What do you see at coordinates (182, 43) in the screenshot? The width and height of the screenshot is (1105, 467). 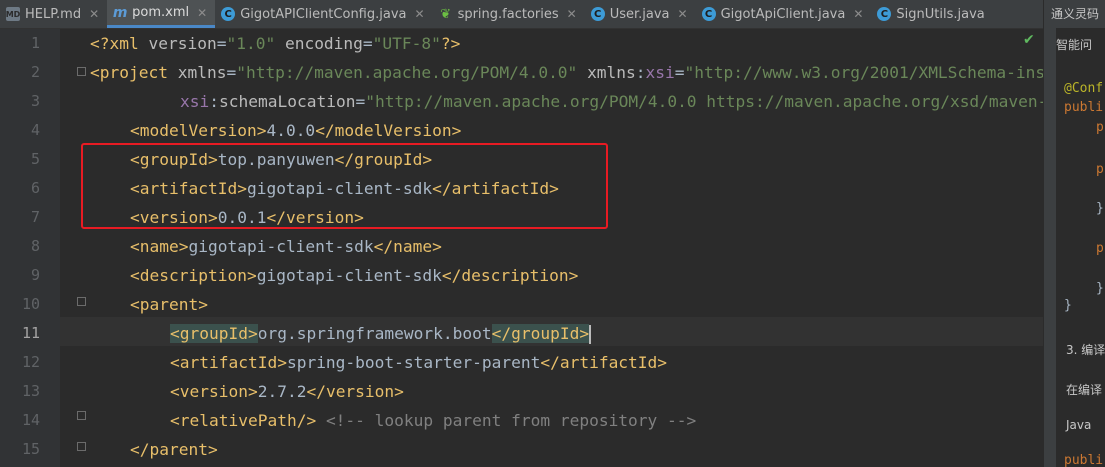 I see `attr-name: version` at bounding box center [182, 43].